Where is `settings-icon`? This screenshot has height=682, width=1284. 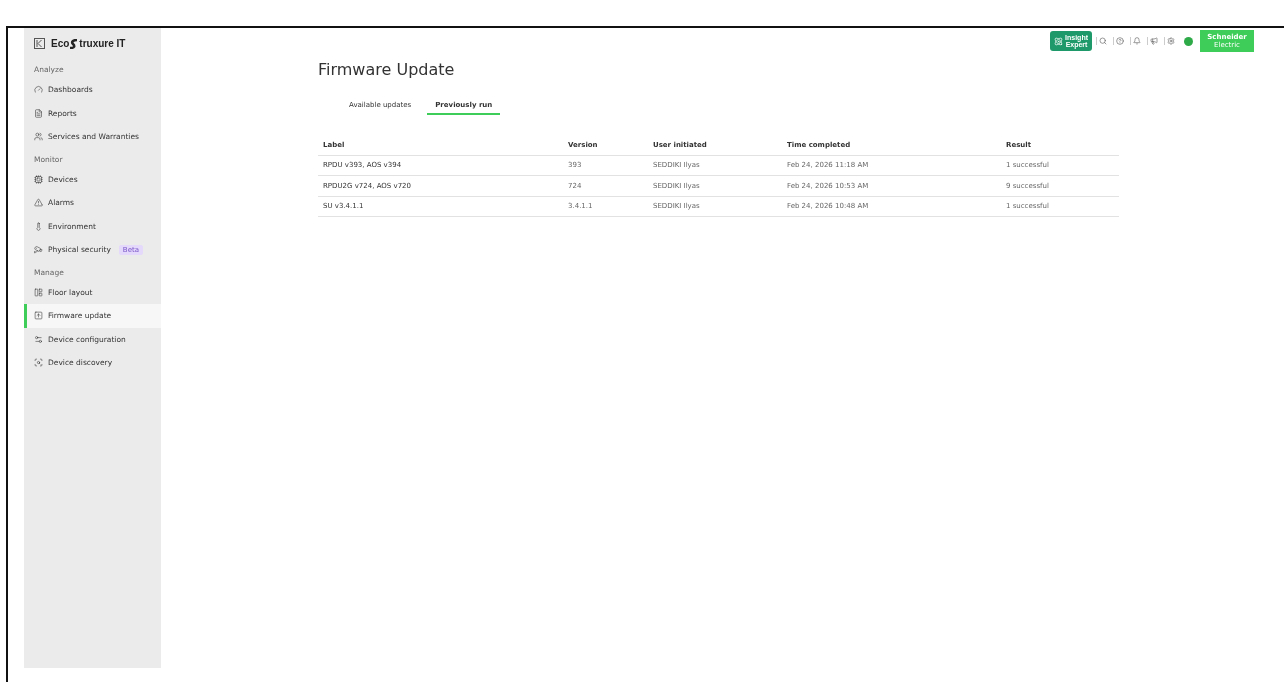 settings-icon is located at coordinates (1170, 41).